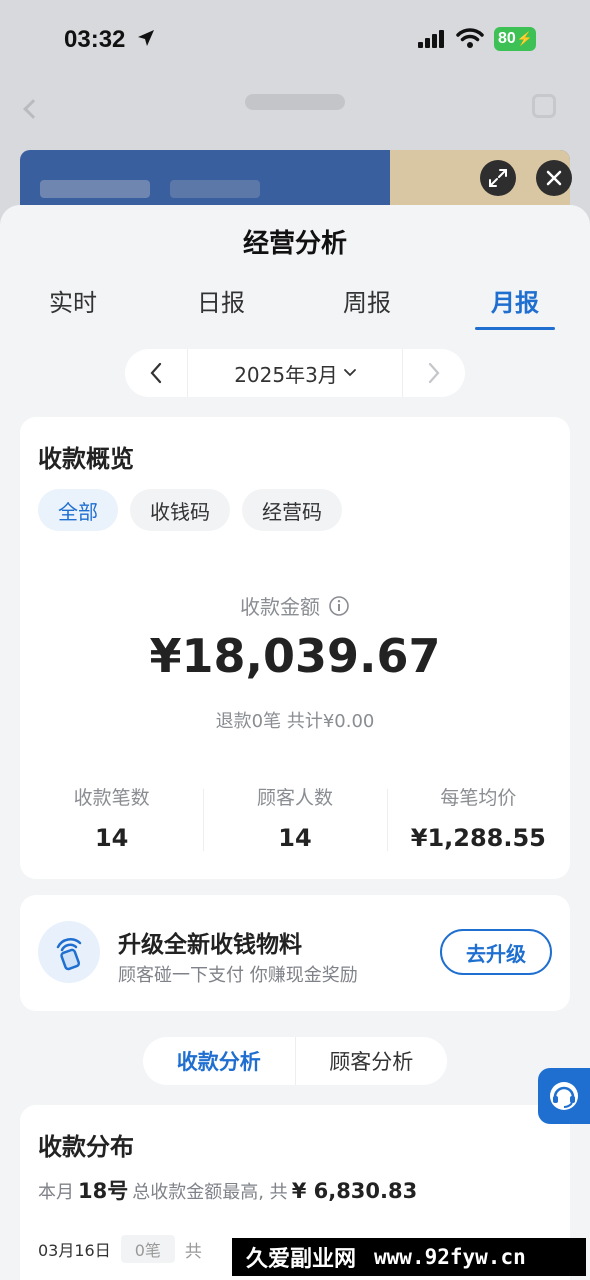 This screenshot has height=1280, width=590. Describe the element at coordinates (295, 308) in the screenshot. I see `report-tabs: 实时 日报 周报 月报` at that location.